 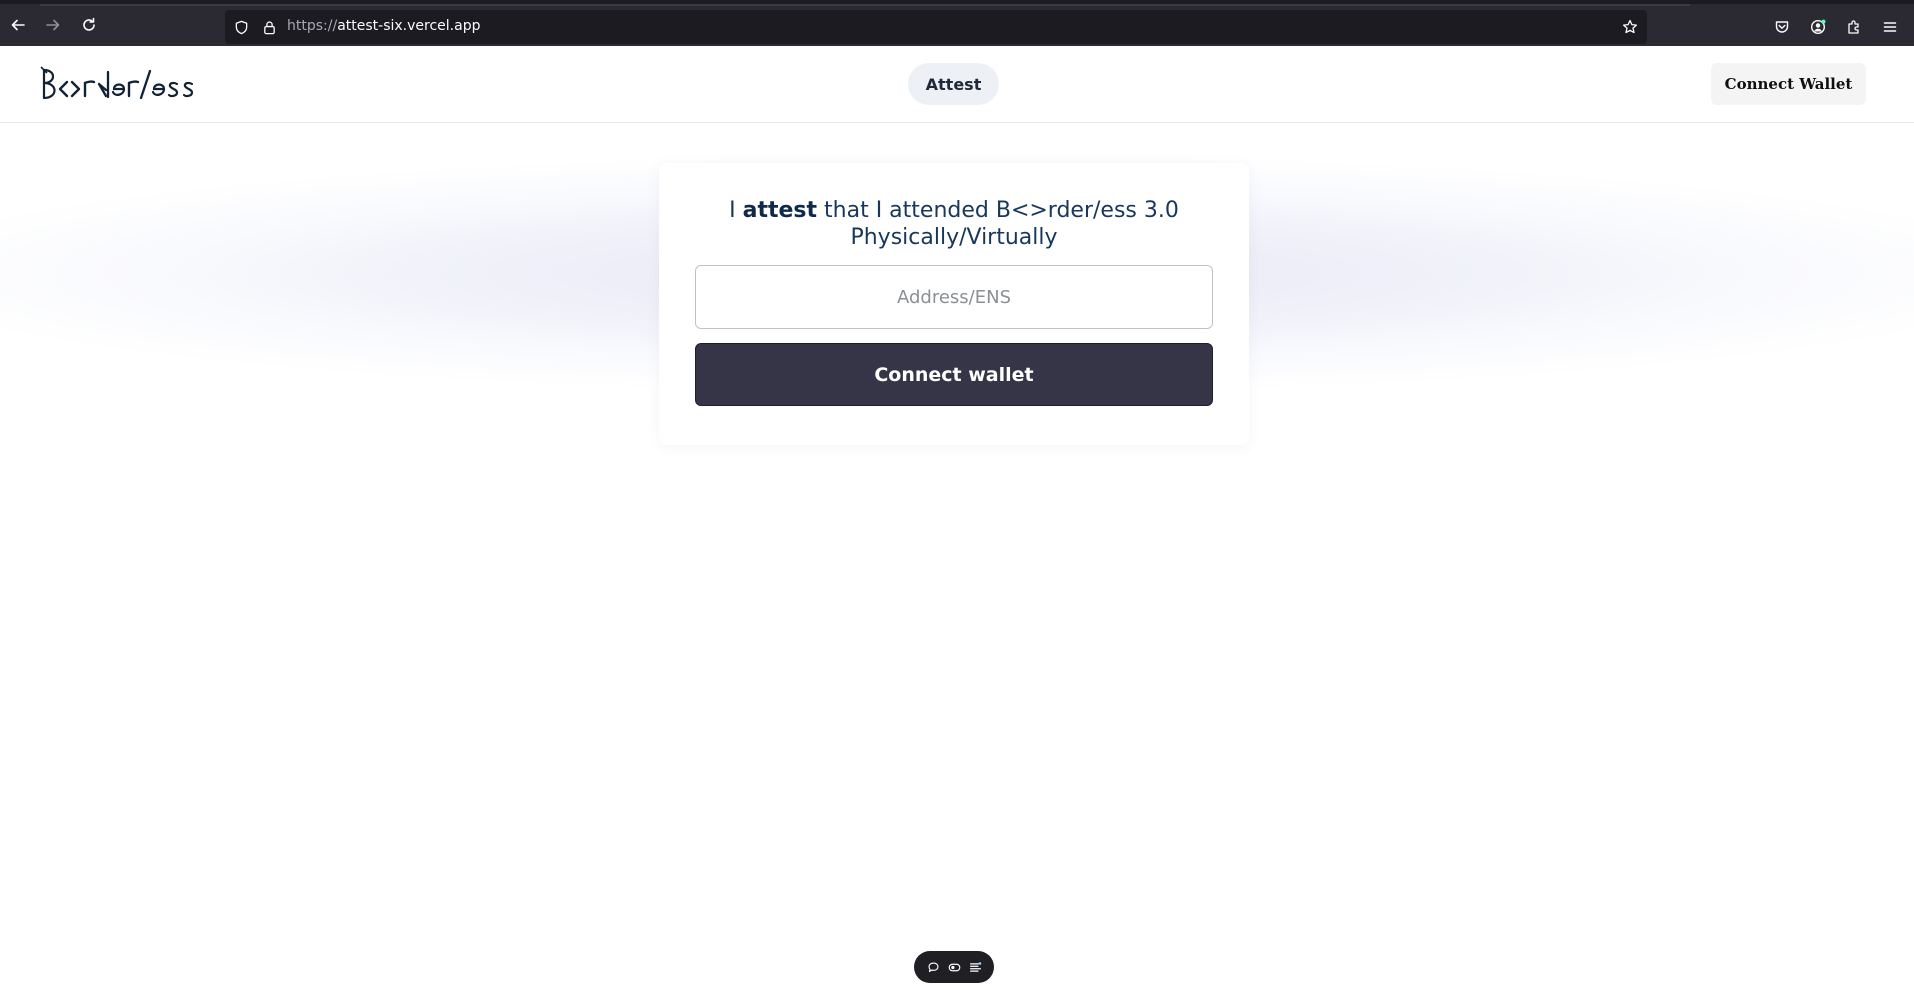 I want to click on star-icon, so click(x=1630, y=27).